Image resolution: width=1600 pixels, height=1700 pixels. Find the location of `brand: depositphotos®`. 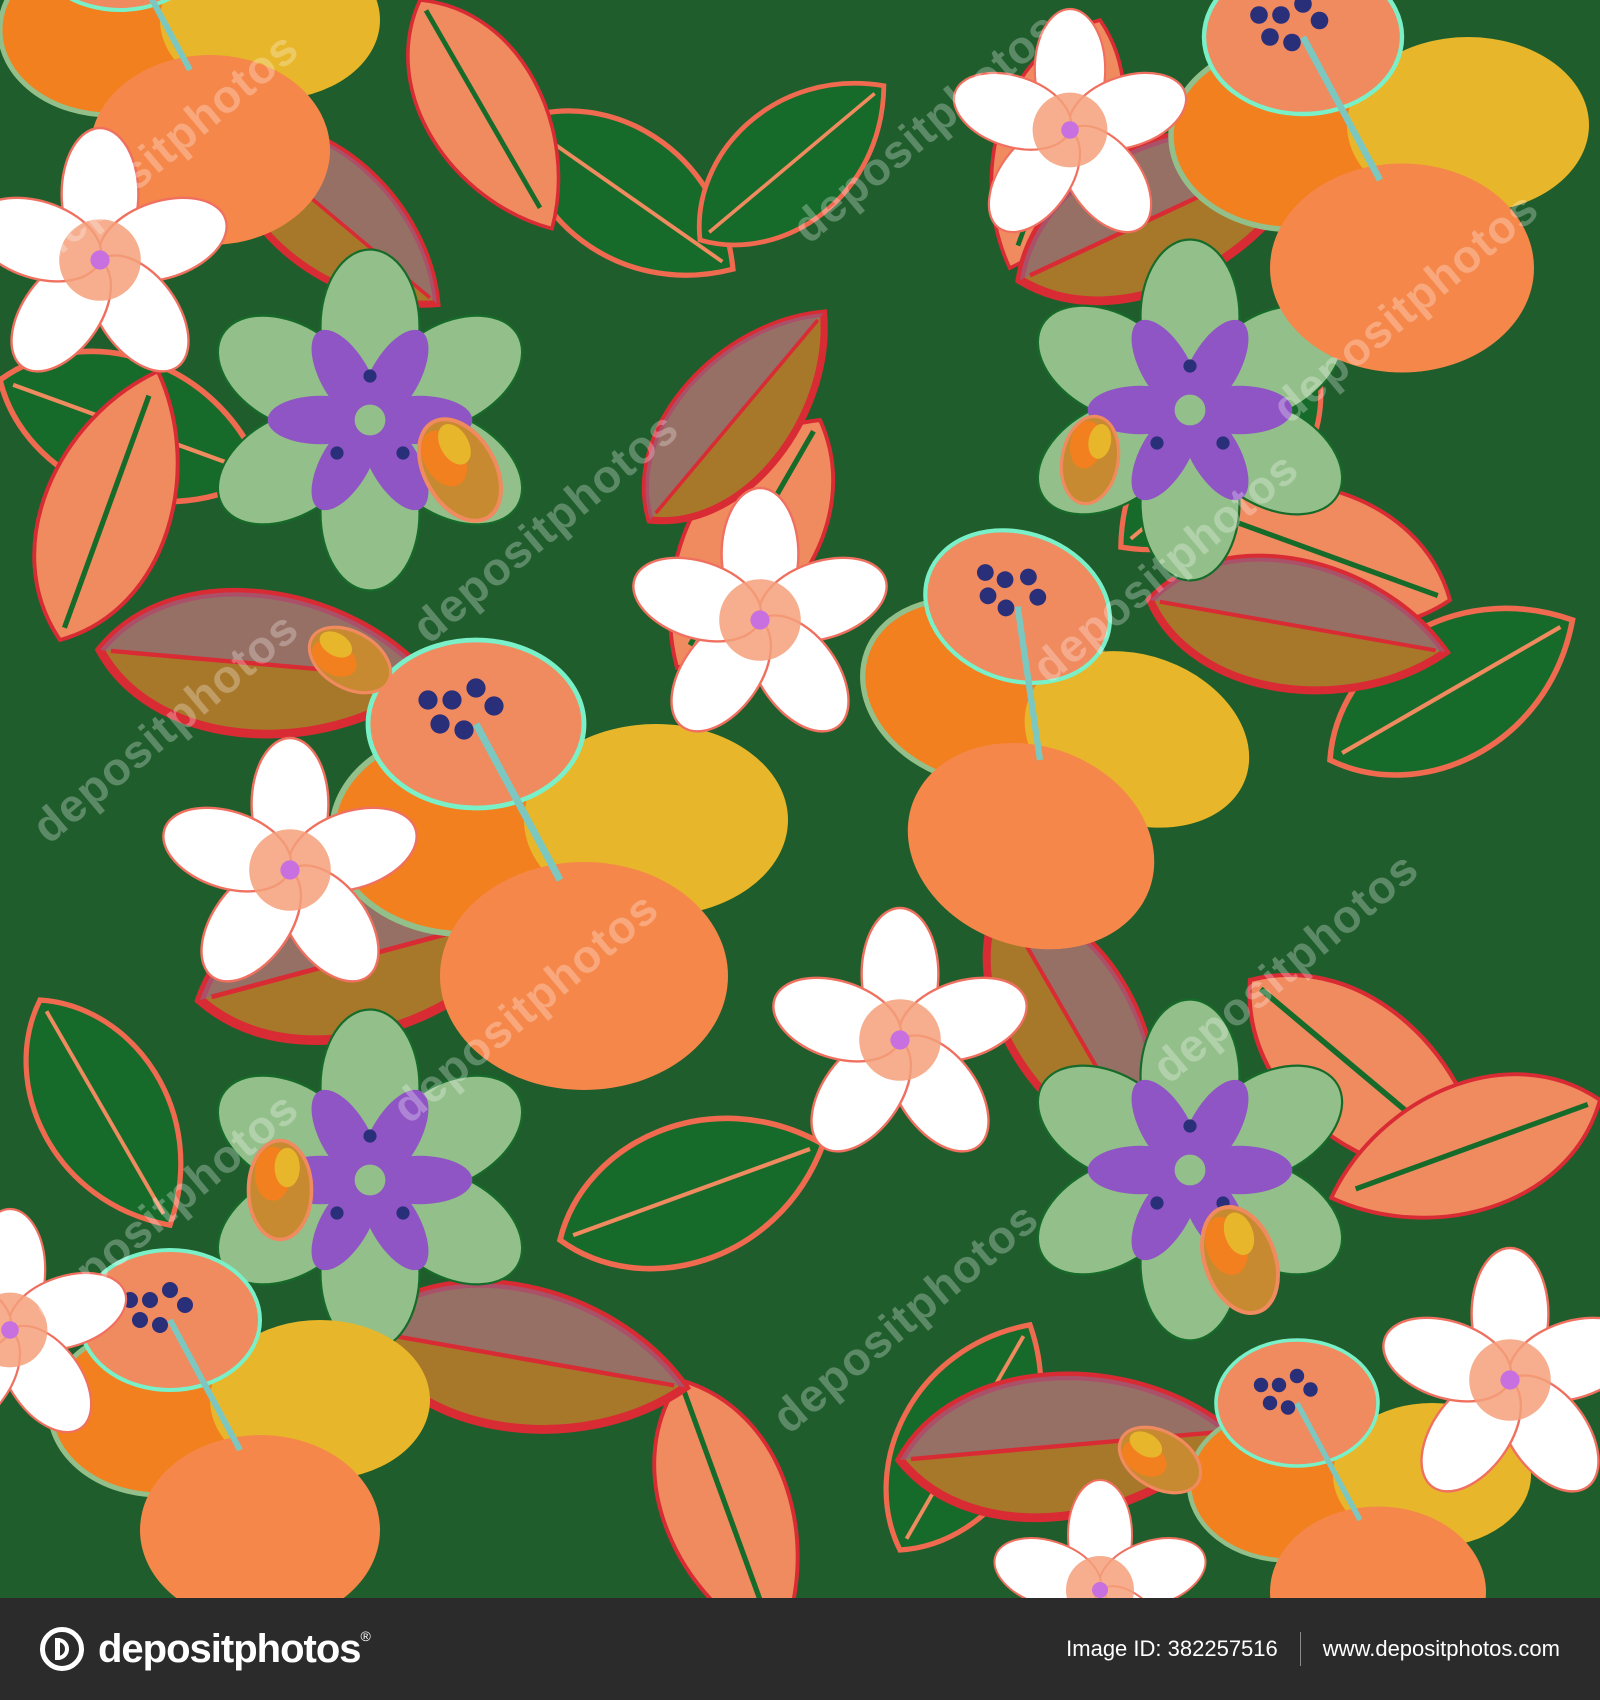

brand: depositphotos® is located at coordinates (205, 1649).